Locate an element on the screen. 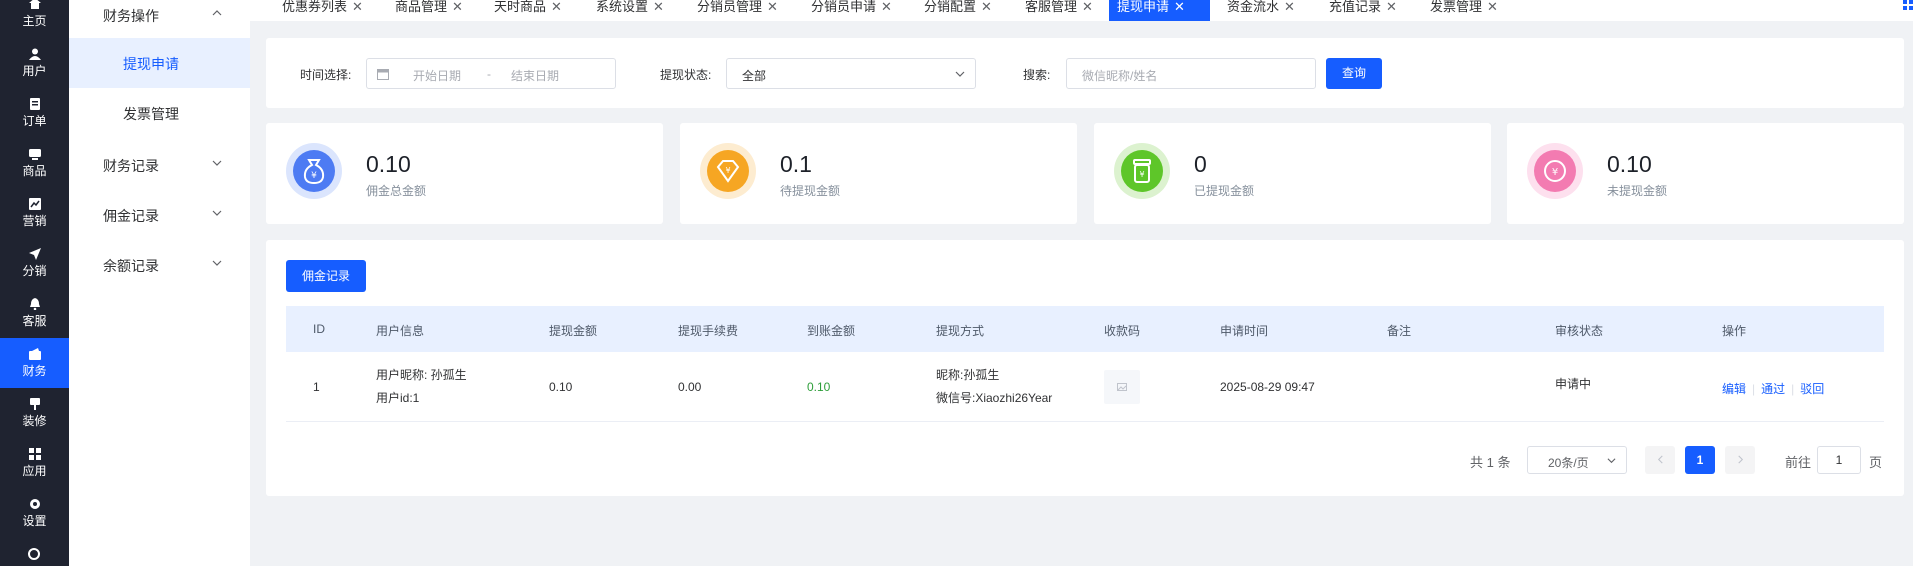 The image size is (1913, 566). main-nav: 主页 用户 订单 商品 营销 分销 客服 财务 装修 应用 设置 is located at coordinates (34, 283).